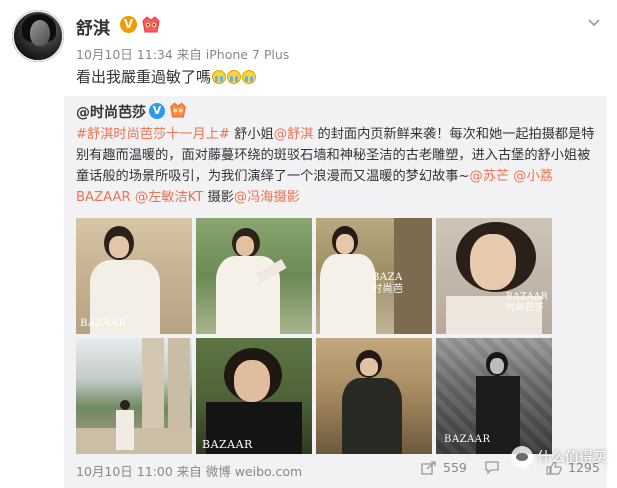 This screenshot has width=617, height=488. Describe the element at coordinates (251, 134) in the screenshot. I see `body-text: 舒小姐` at that location.